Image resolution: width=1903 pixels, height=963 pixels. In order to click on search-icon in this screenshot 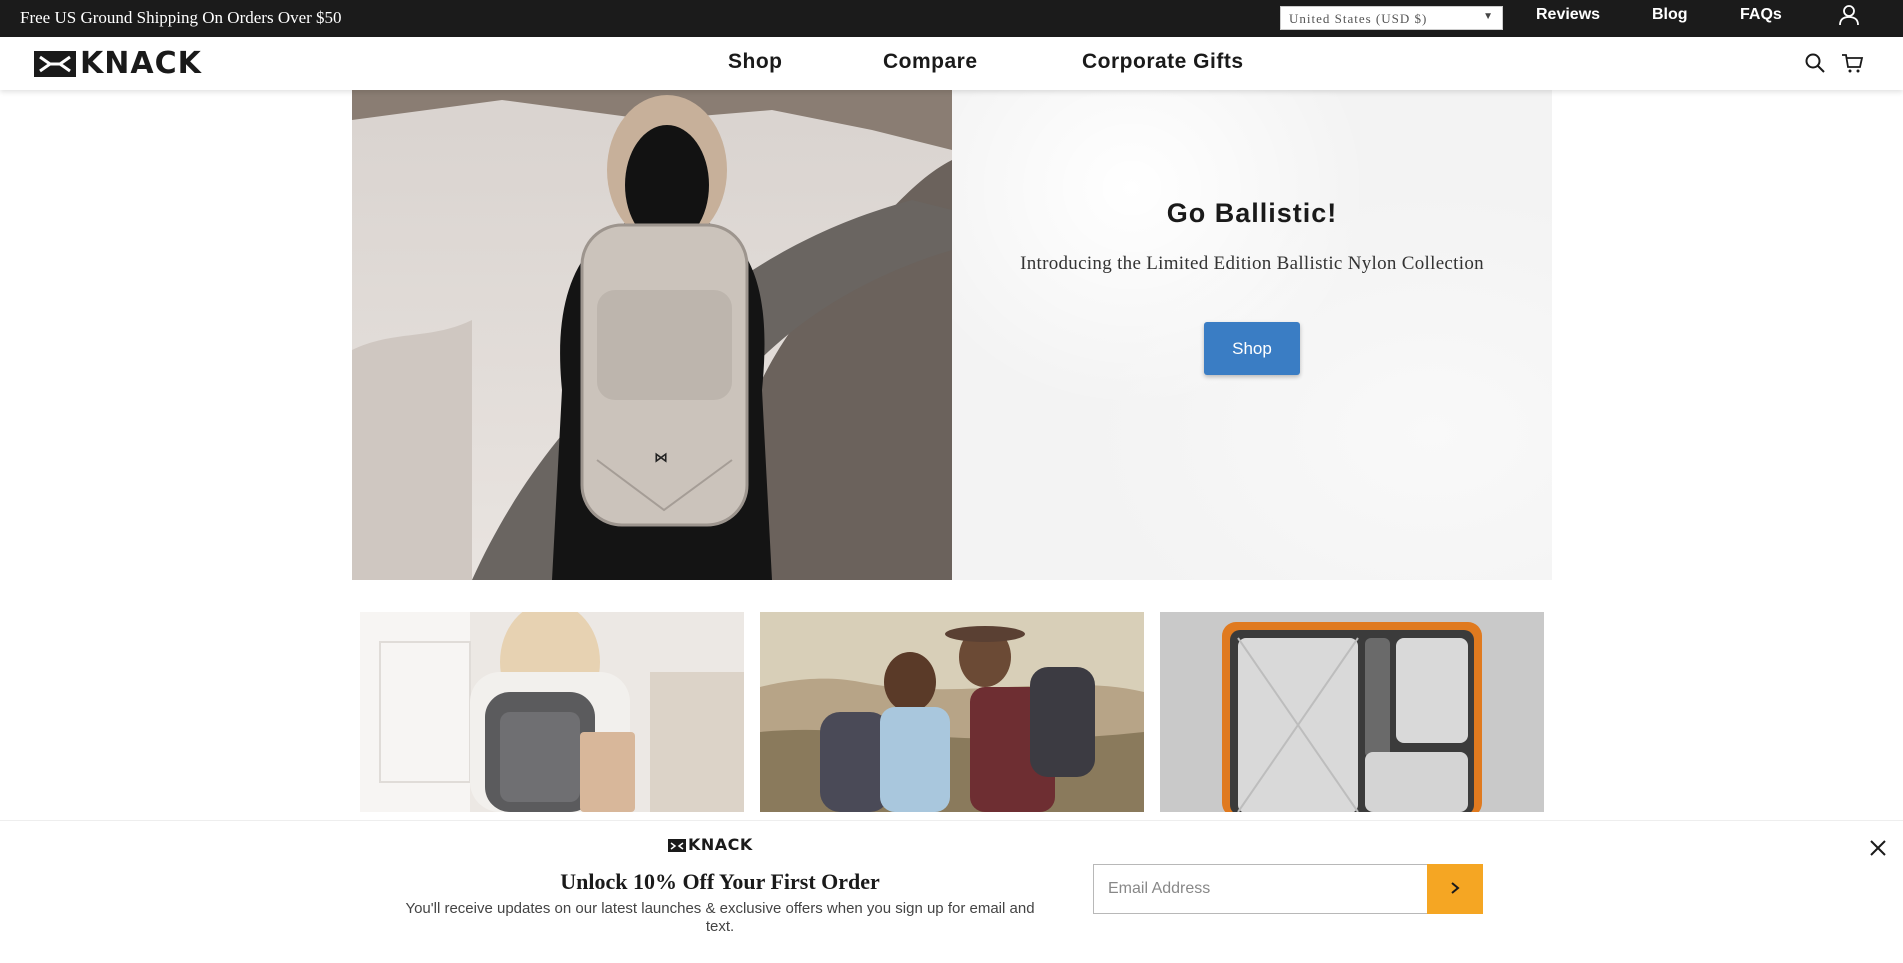, I will do `click(1815, 63)`.